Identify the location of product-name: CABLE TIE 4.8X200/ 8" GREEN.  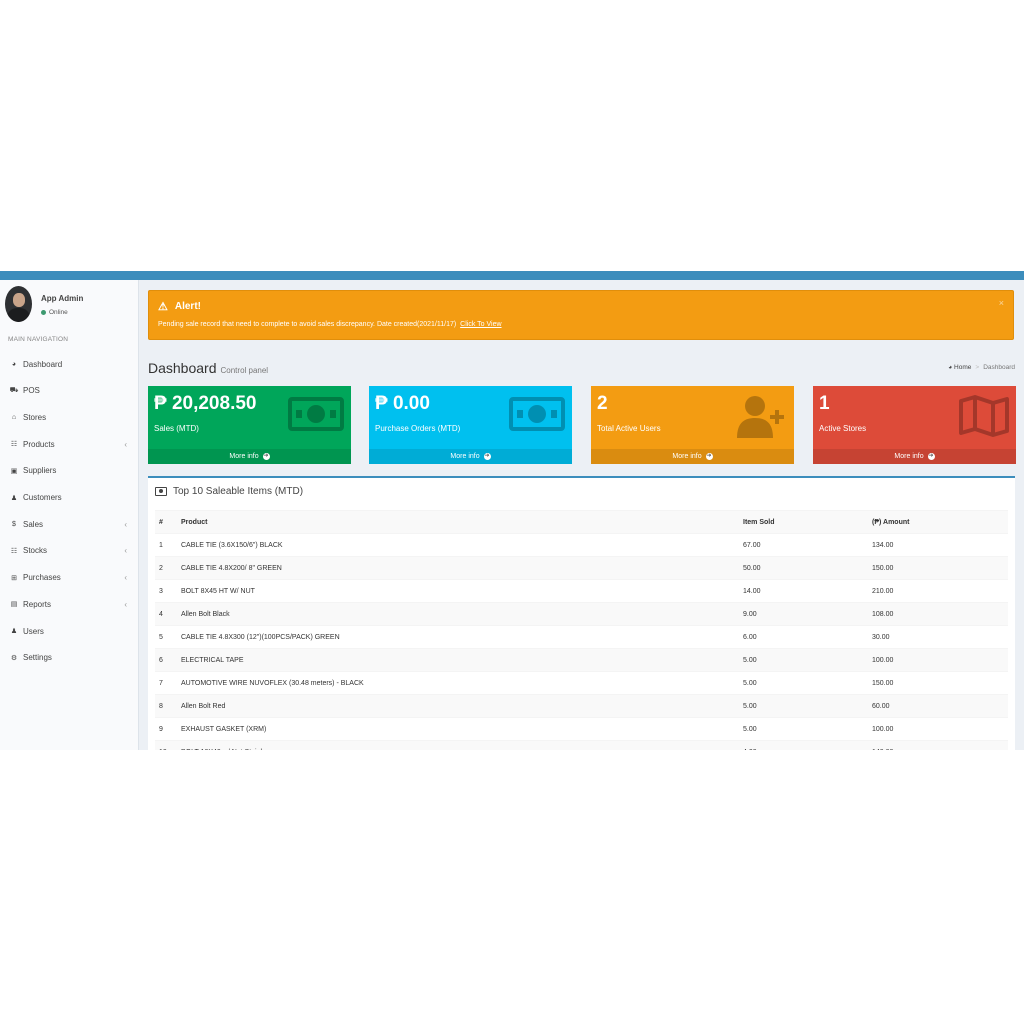
(462, 568).